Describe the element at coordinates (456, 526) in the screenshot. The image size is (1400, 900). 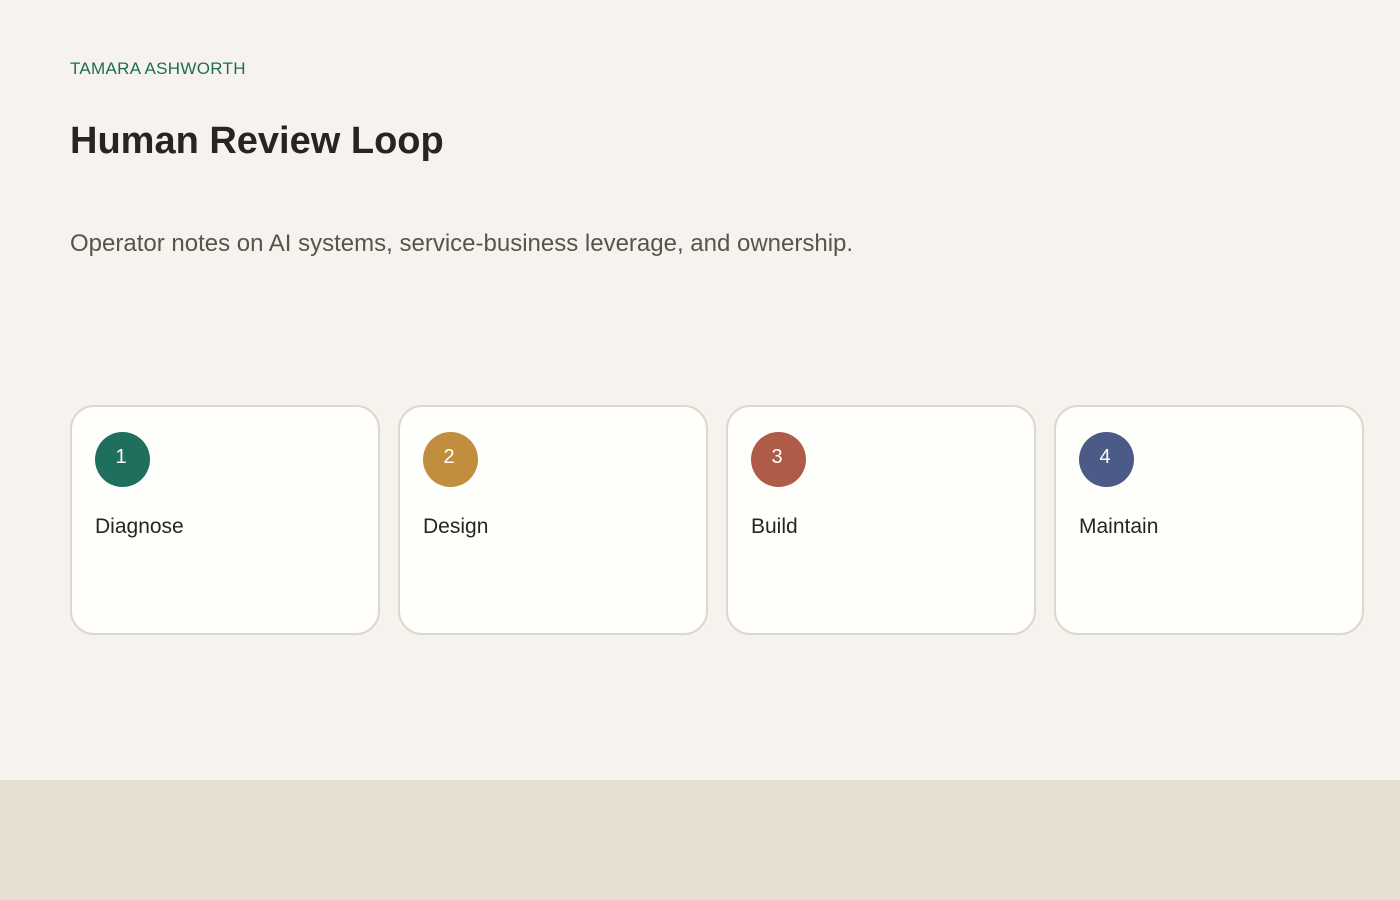
I see `step-label: Design` at that location.